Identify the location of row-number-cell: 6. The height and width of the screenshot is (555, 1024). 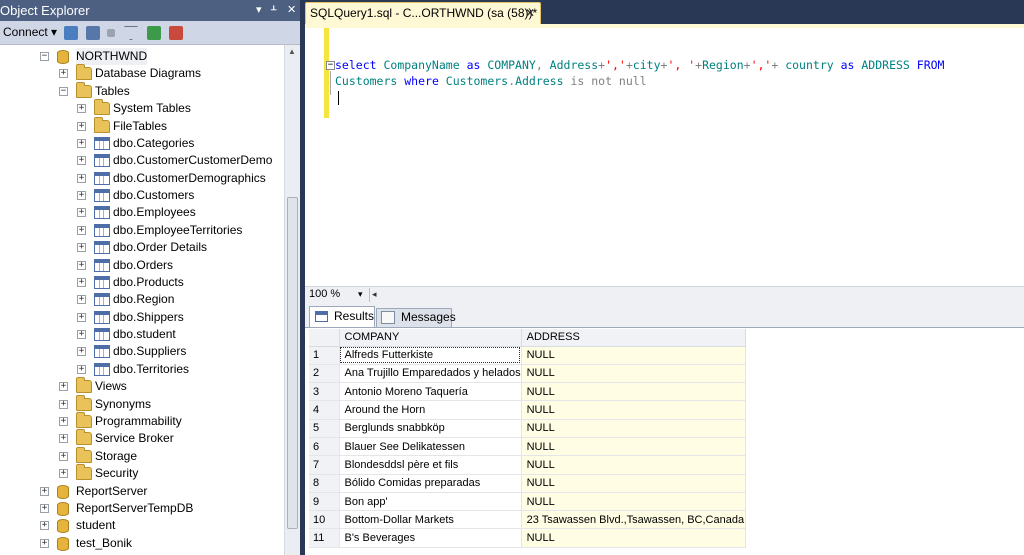
(324, 447).